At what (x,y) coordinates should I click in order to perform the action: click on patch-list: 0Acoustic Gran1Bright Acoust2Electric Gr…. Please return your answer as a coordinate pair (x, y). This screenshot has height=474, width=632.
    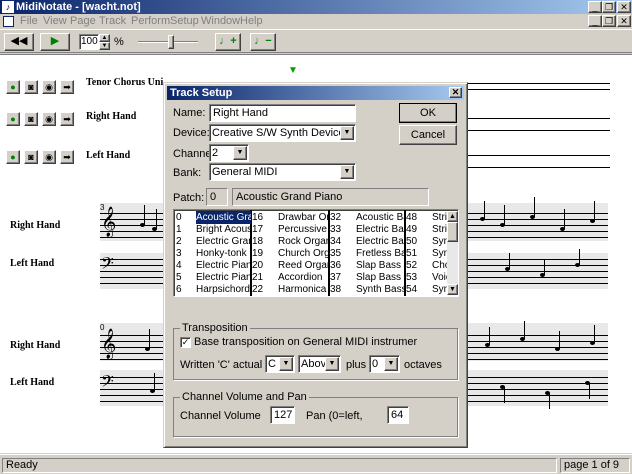
    Looking at the image, I should click on (316, 253).